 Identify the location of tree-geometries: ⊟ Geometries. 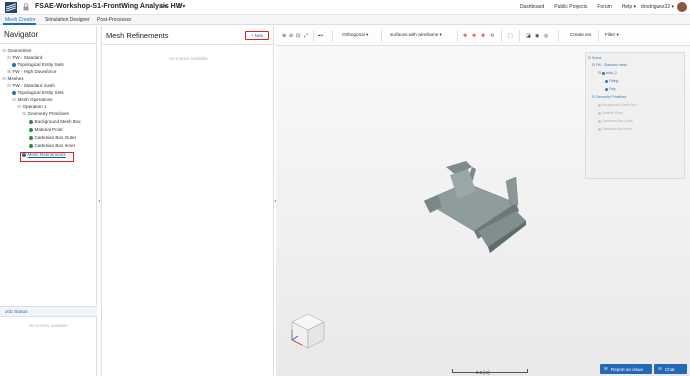
(16, 50).